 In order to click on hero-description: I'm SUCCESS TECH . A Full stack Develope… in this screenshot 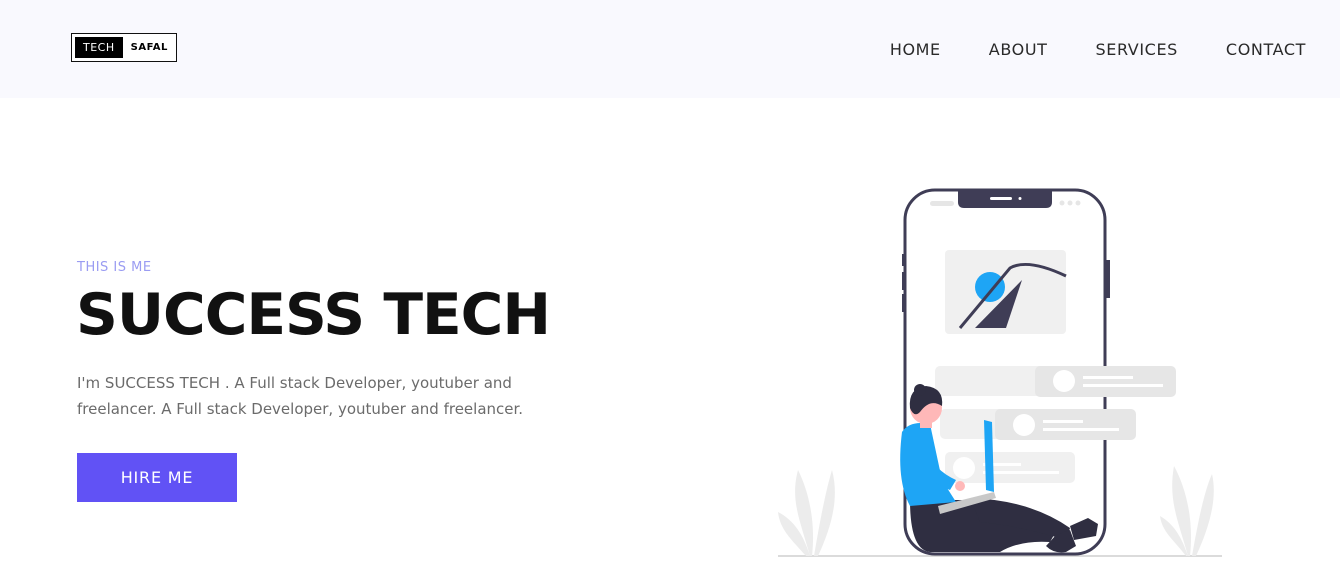, I will do `click(300, 396)`.